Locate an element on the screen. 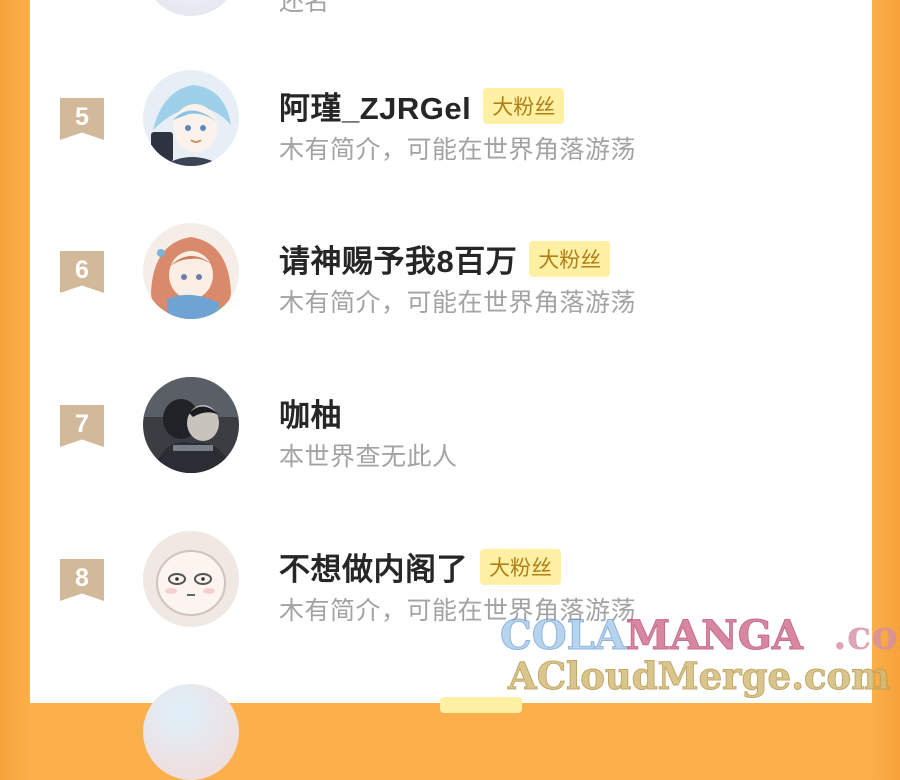 The width and height of the screenshot is (900, 780). username: 阿瑾_ZJRGel is located at coordinates (375, 105).